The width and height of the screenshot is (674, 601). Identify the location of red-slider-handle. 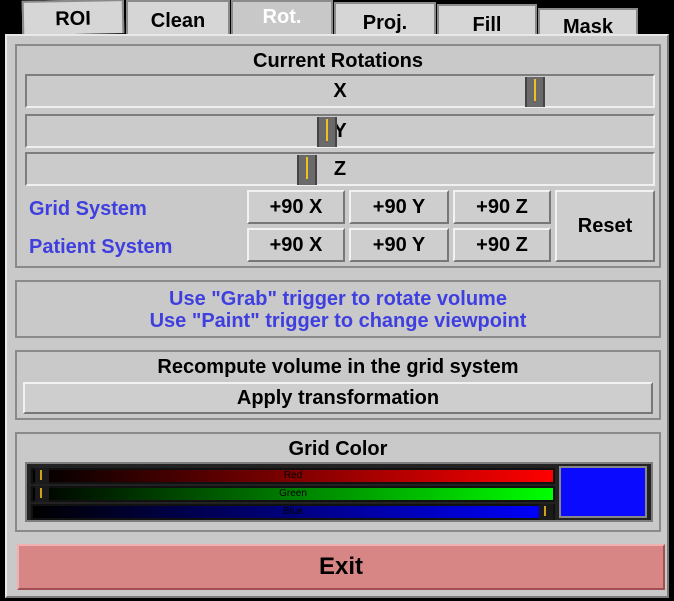
(42, 476).